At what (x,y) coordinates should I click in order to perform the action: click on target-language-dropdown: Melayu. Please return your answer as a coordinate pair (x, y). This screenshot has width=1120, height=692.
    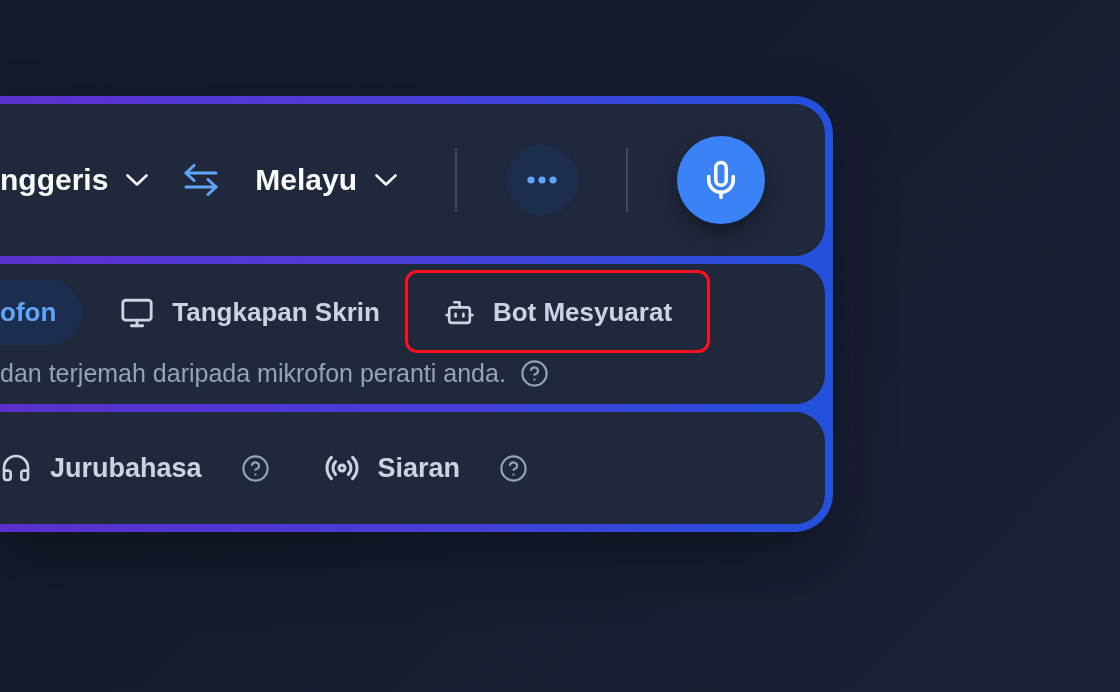
    Looking at the image, I should click on (326, 180).